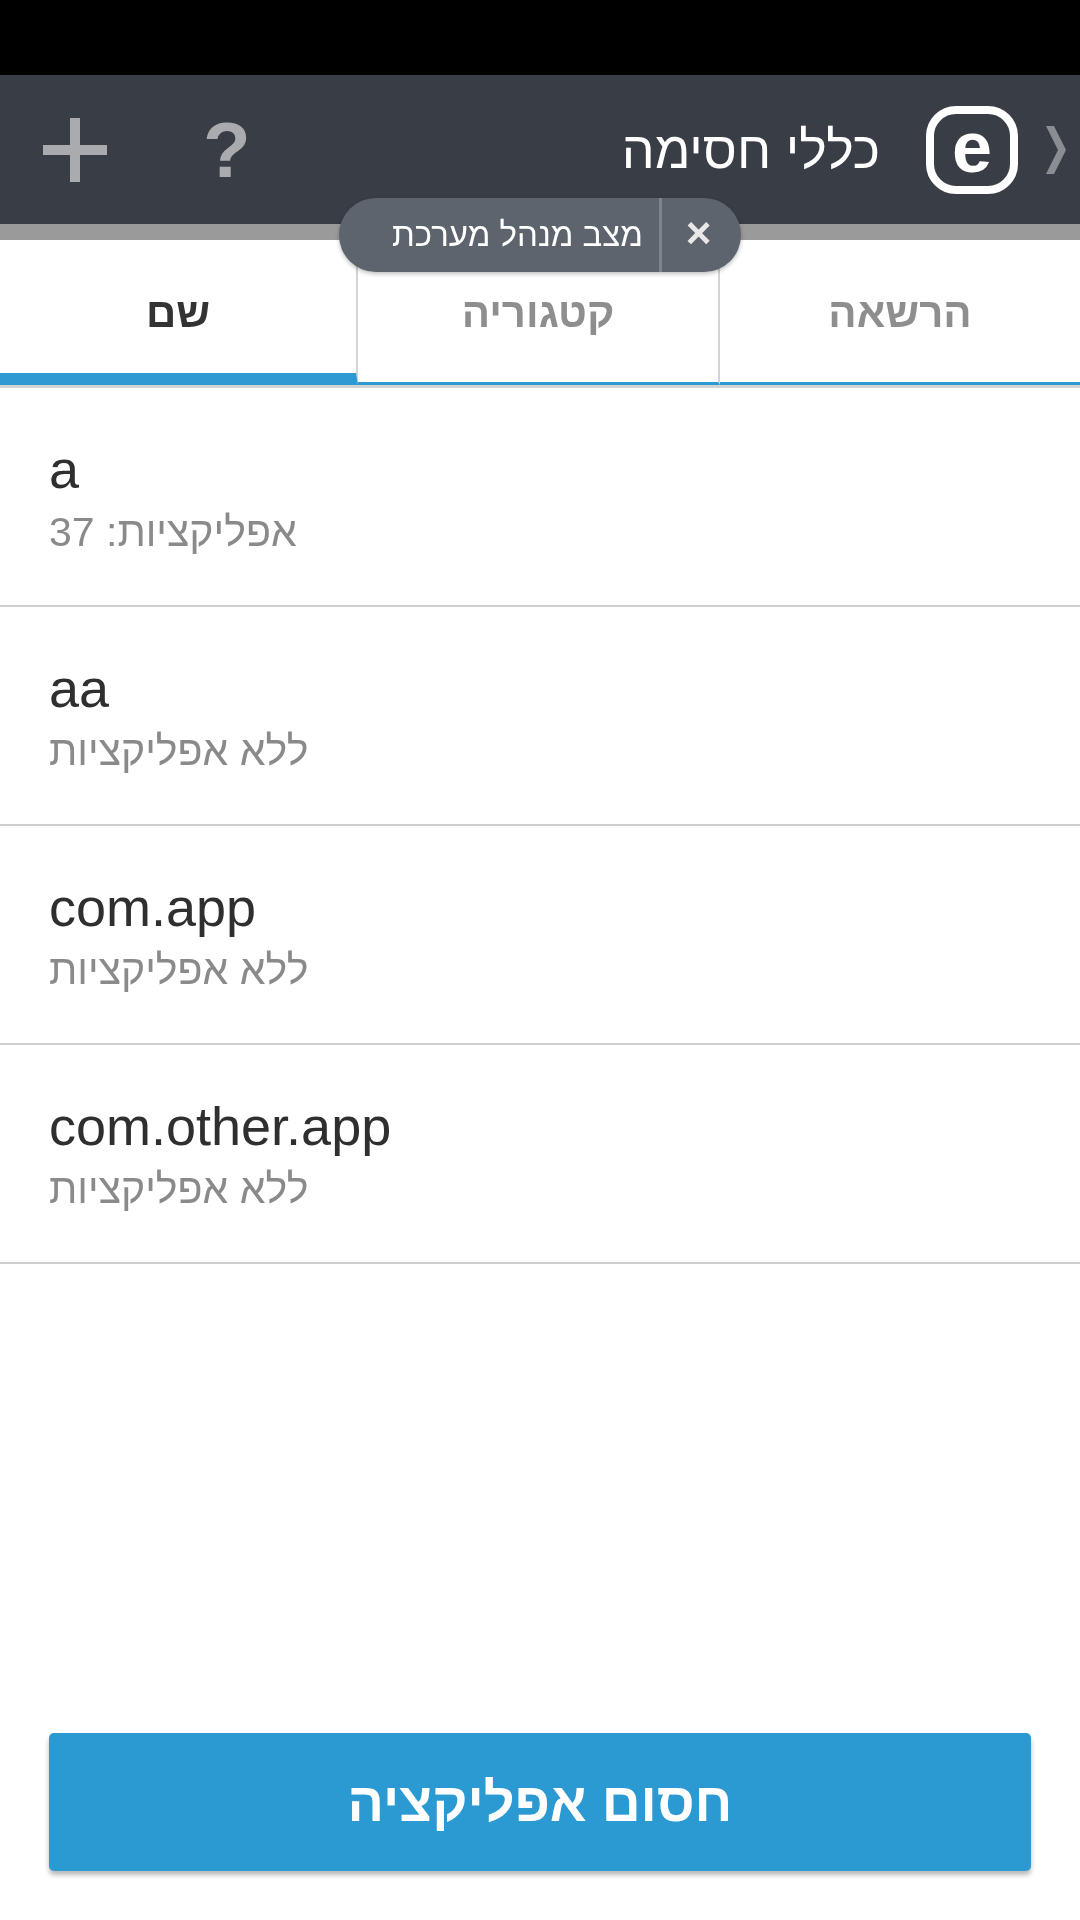 The height and width of the screenshot is (1920, 1080). I want to click on close-button: ×, so click(700, 235).